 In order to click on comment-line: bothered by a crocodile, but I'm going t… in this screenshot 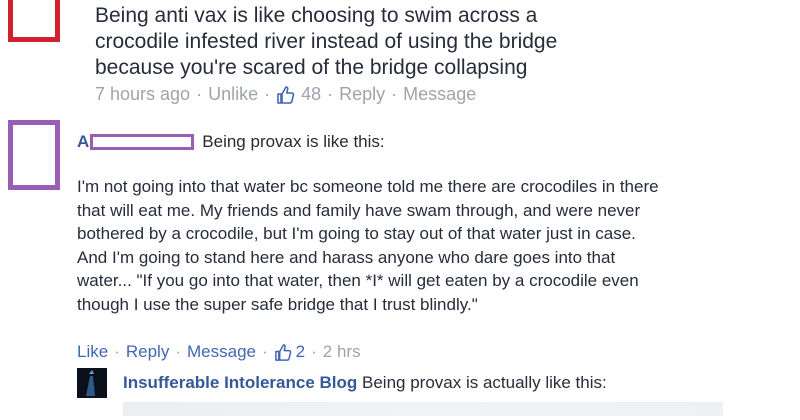, I will do `click(356, 233)`.